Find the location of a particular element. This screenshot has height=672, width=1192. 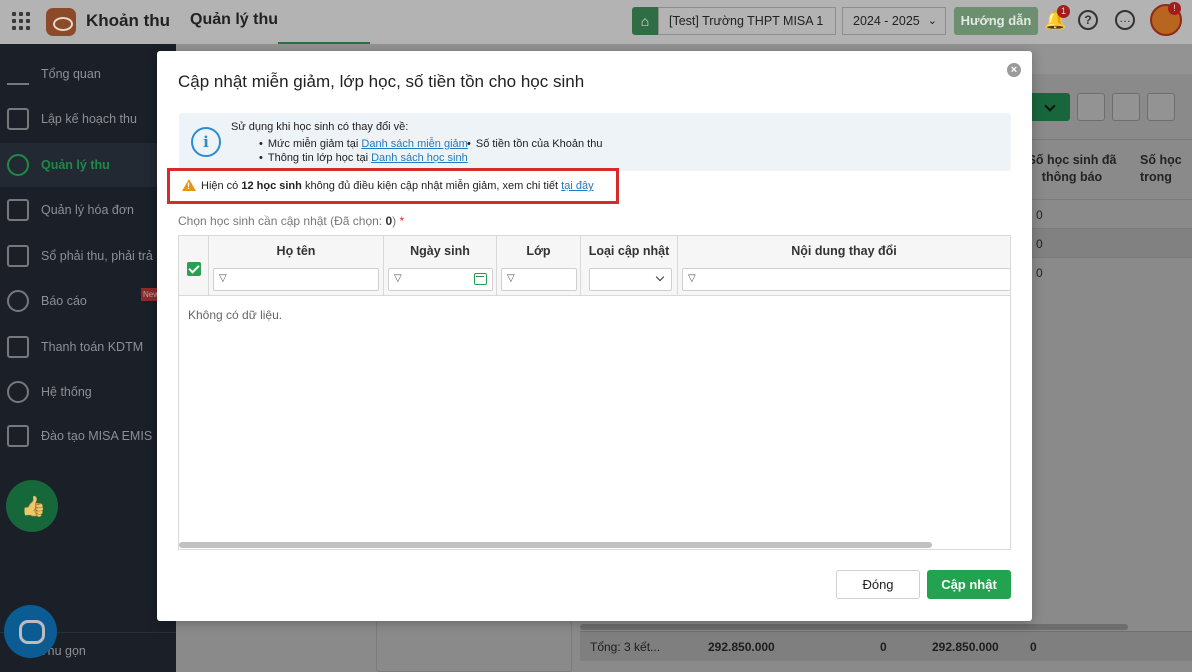

school-icon: ⌂ is located at coordinates (645, 21).